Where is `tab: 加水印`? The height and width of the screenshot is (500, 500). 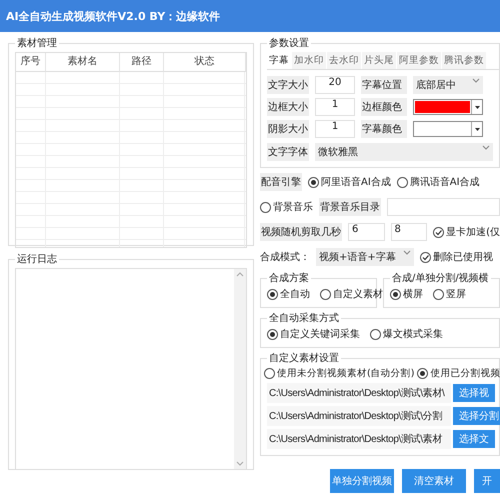
tab: 加水印 is located at coordinates (309, 60).